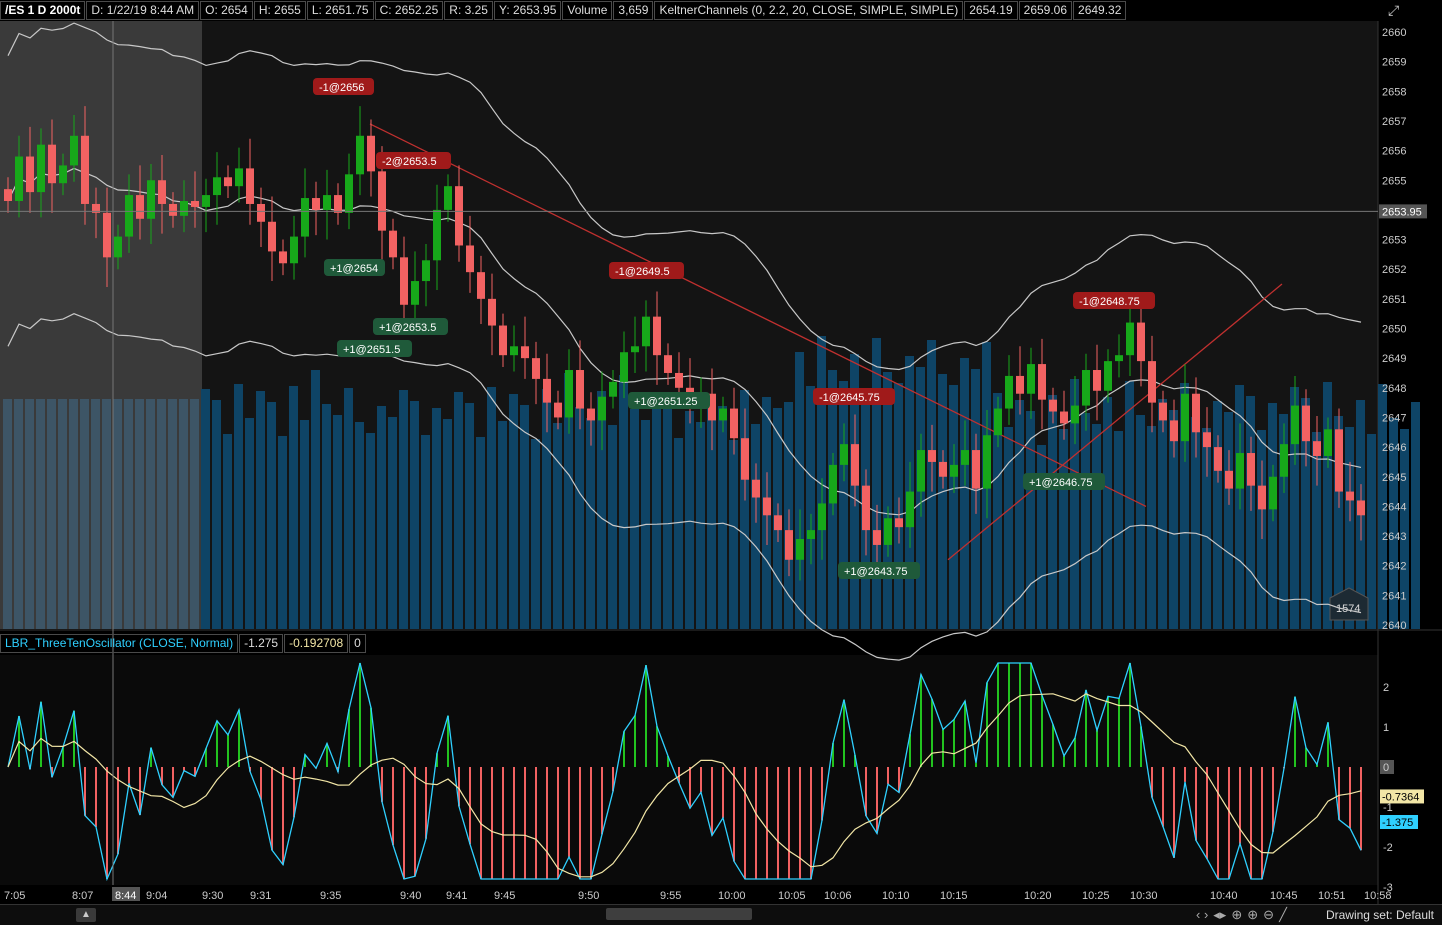  I want to click on drawing-set-label: Drawing set: Default, so click(1380, 915).